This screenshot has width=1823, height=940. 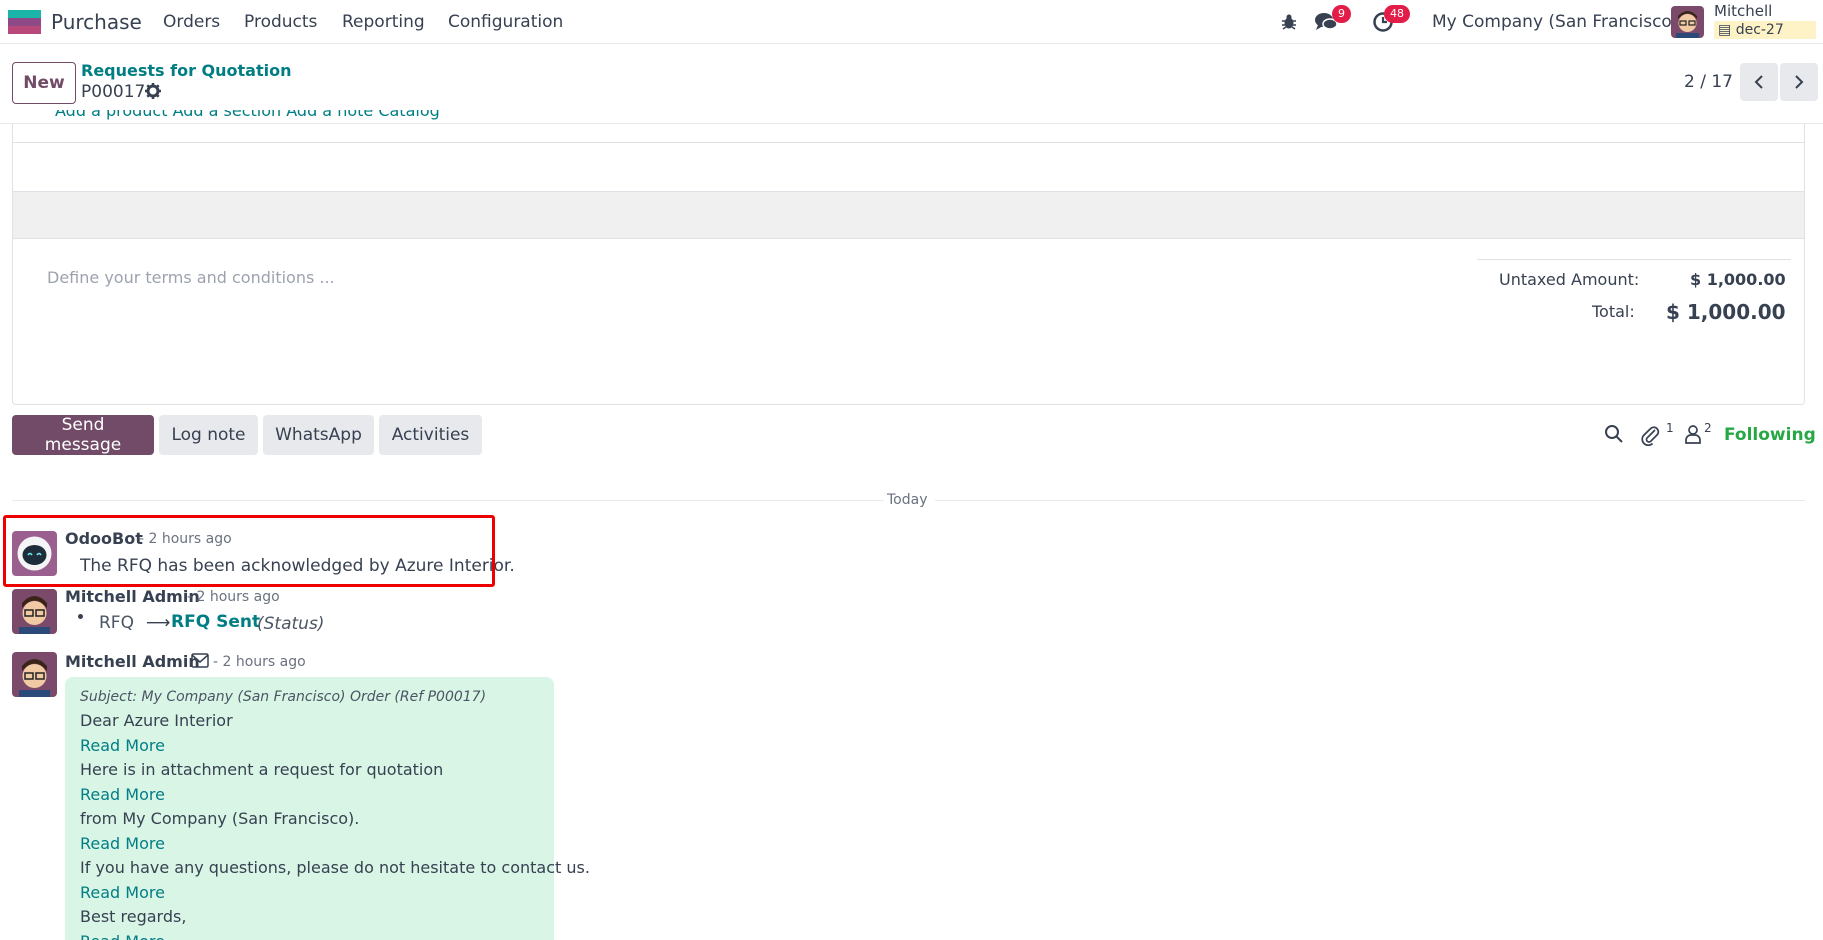 I want to click on untaxed-amount-value: $ 1,000.00, so click(x=1738, y=279).